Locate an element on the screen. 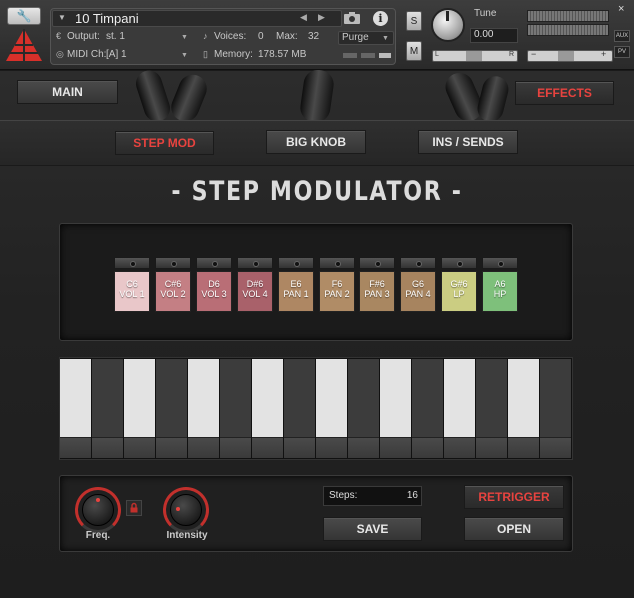 The width and height of the screenshot is (634, 598). effects-button: EFFECTS is located at coordinates (564, 93).